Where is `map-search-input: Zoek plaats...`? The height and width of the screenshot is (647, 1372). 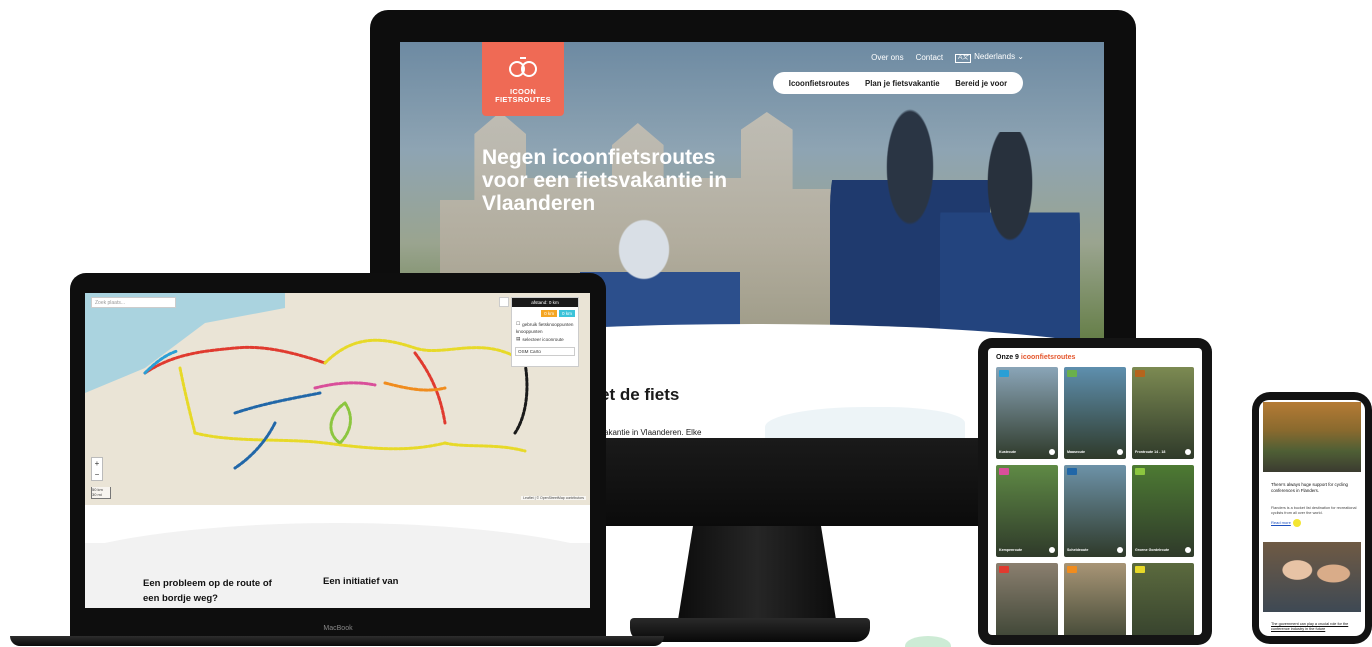
map-search-input: Zoek plaats... is located at coordinates (133, 302).